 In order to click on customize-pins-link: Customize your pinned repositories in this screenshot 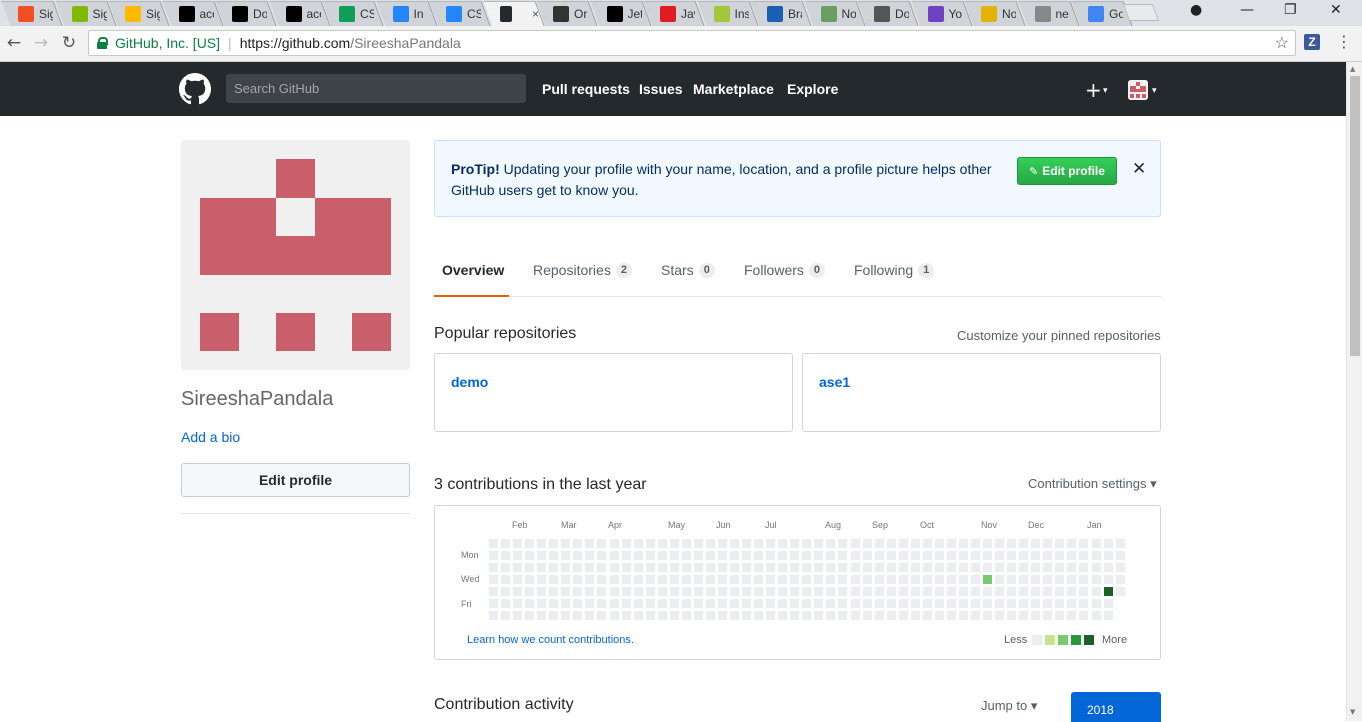, I will do `click(1059, 335)`.